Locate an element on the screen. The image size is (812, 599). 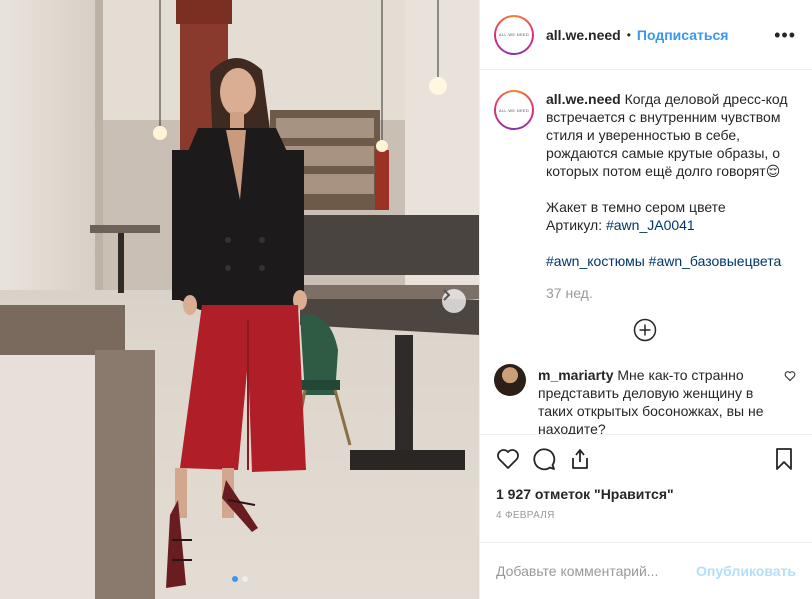
like-comment-icon is located at coordinates (790, 376).